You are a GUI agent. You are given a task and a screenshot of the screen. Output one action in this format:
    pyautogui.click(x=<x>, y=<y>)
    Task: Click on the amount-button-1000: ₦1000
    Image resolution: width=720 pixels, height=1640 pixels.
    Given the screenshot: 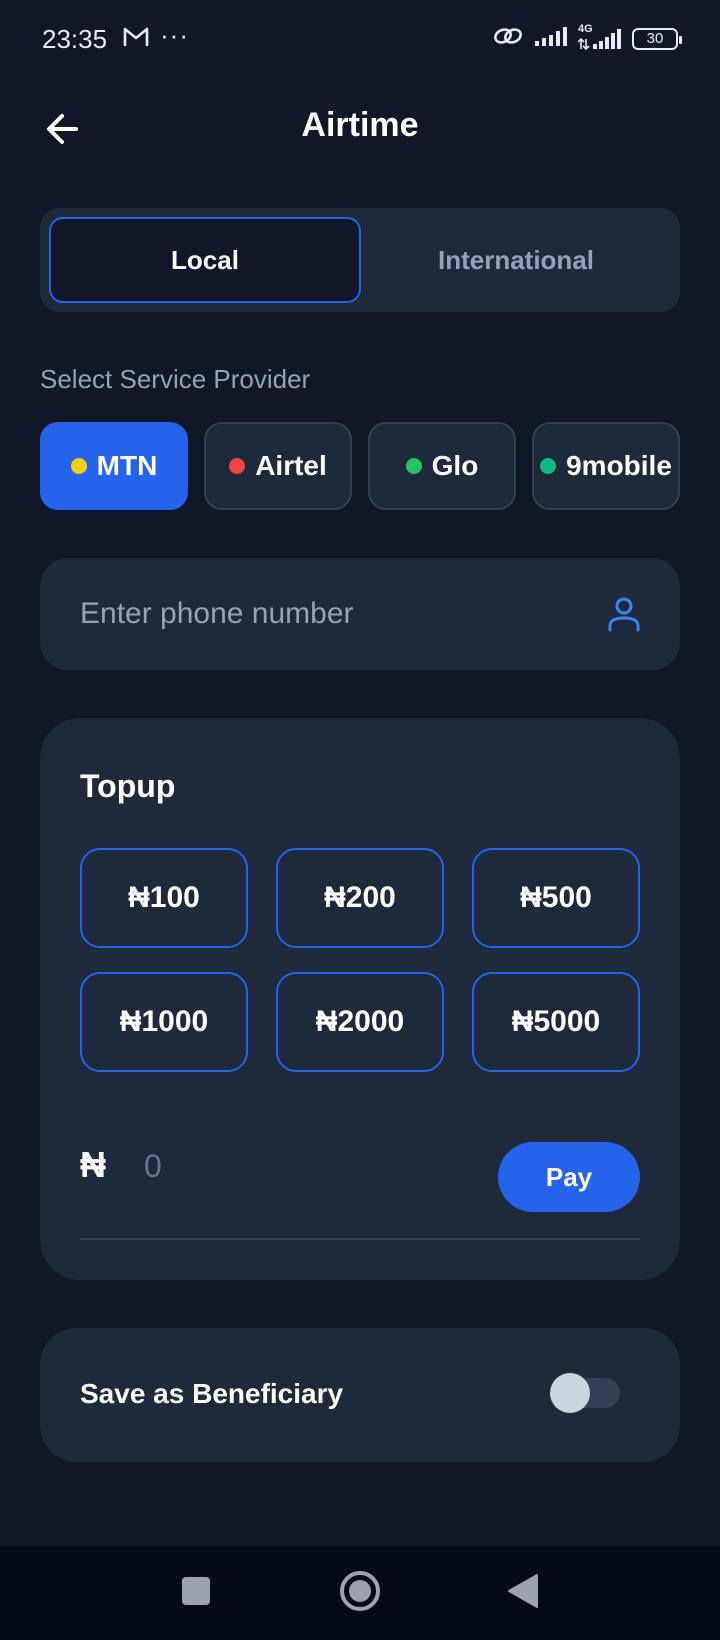 What is the action you would take?
    pyautogui.click(x=164, y=1022)
    